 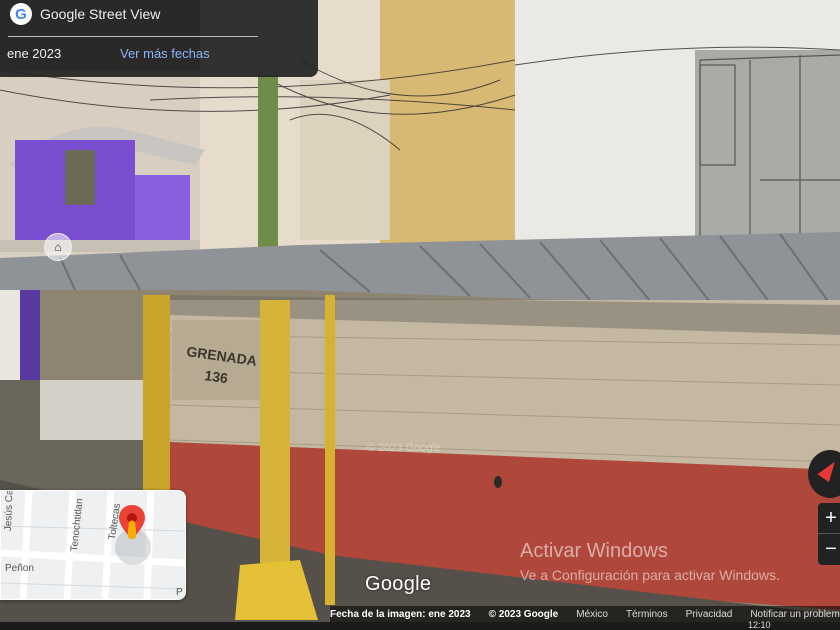 I want to click on panel-title: Google Street View, so click(x=100, y=14).